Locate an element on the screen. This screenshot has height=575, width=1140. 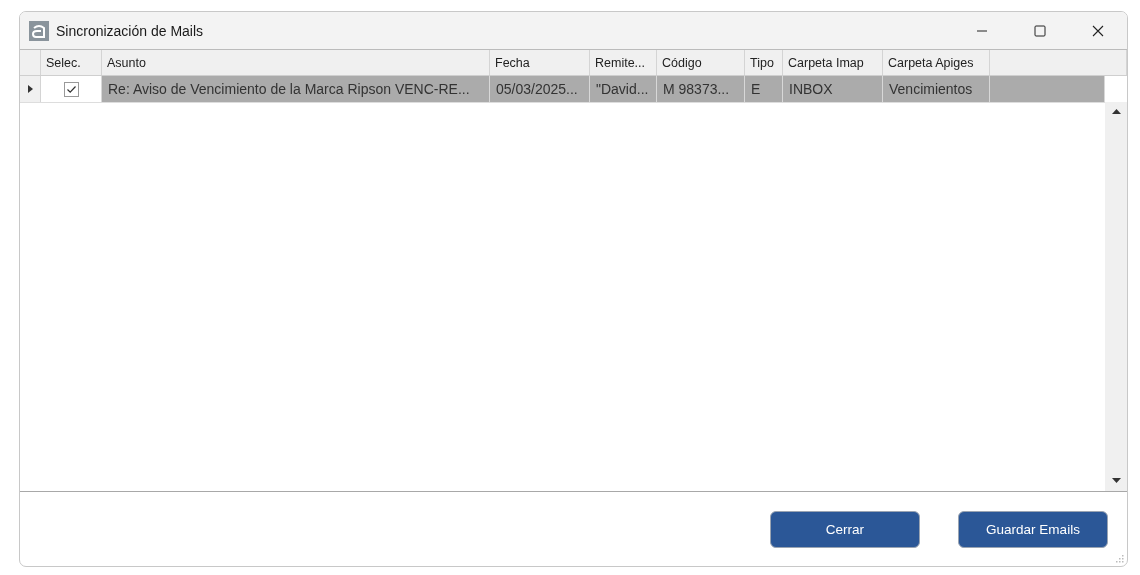
column-header: Tipo is located at coordinates (764, 62).